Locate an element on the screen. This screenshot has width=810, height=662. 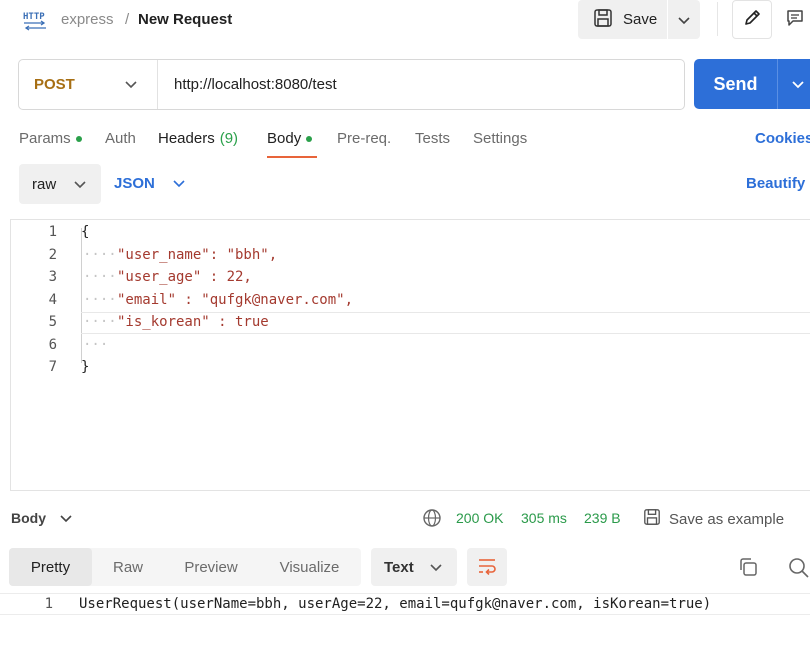
save-button-group: Save is located at coordinates (639, 19).